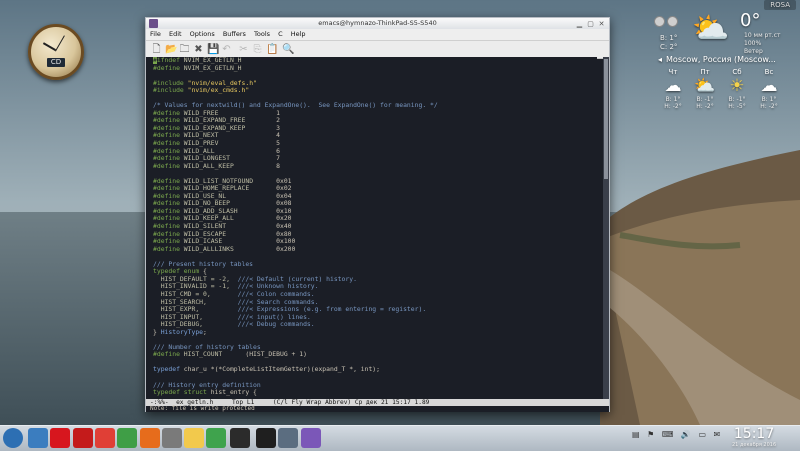  I want to click on chrome-icon, so click(127, 438).